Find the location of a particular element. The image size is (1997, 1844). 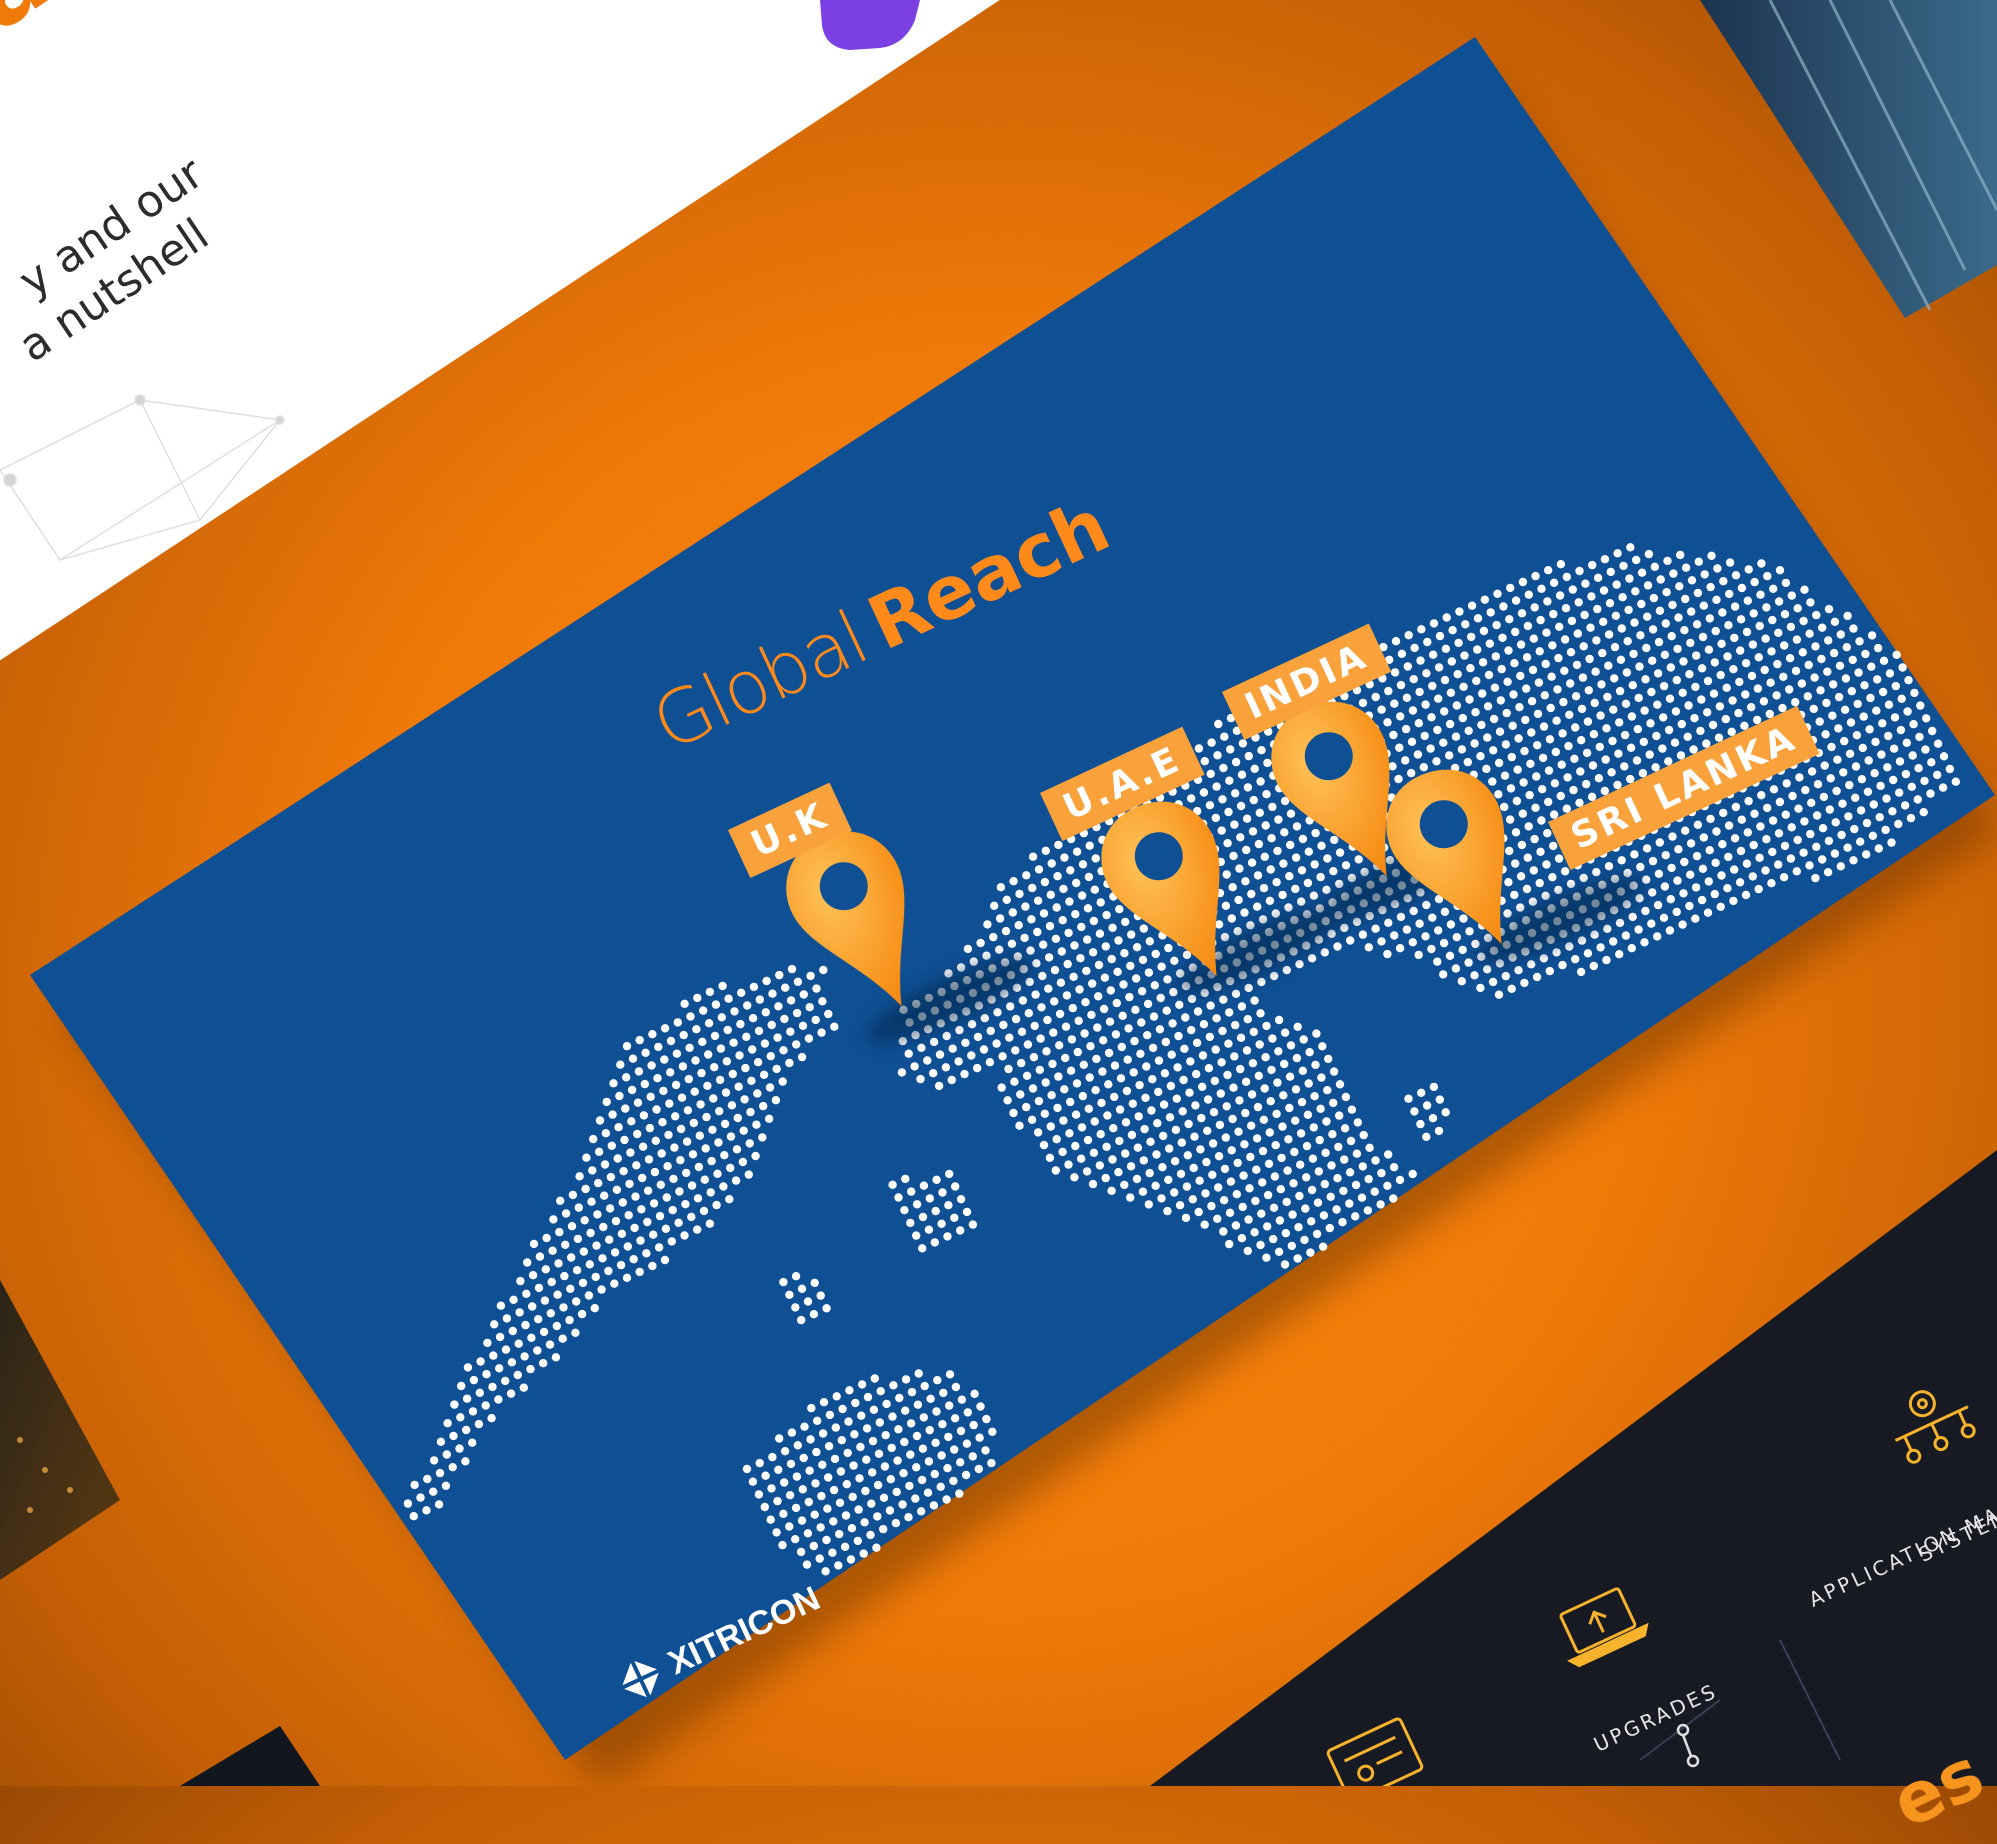

network-card-icon is located at coordinates (1375, 1751).